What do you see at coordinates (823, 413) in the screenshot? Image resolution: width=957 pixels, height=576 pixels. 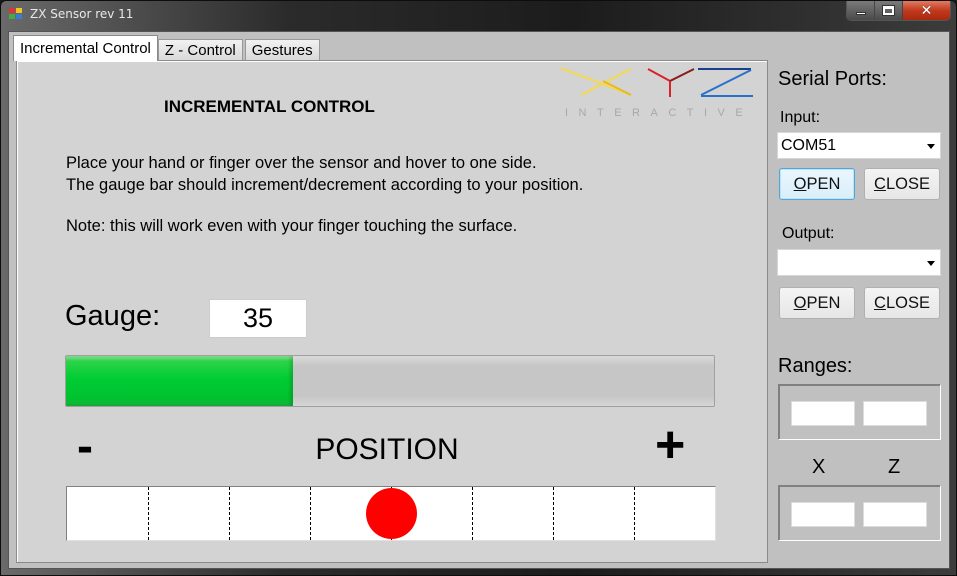 I see `range-x-field` at bounding box center [823, 413].